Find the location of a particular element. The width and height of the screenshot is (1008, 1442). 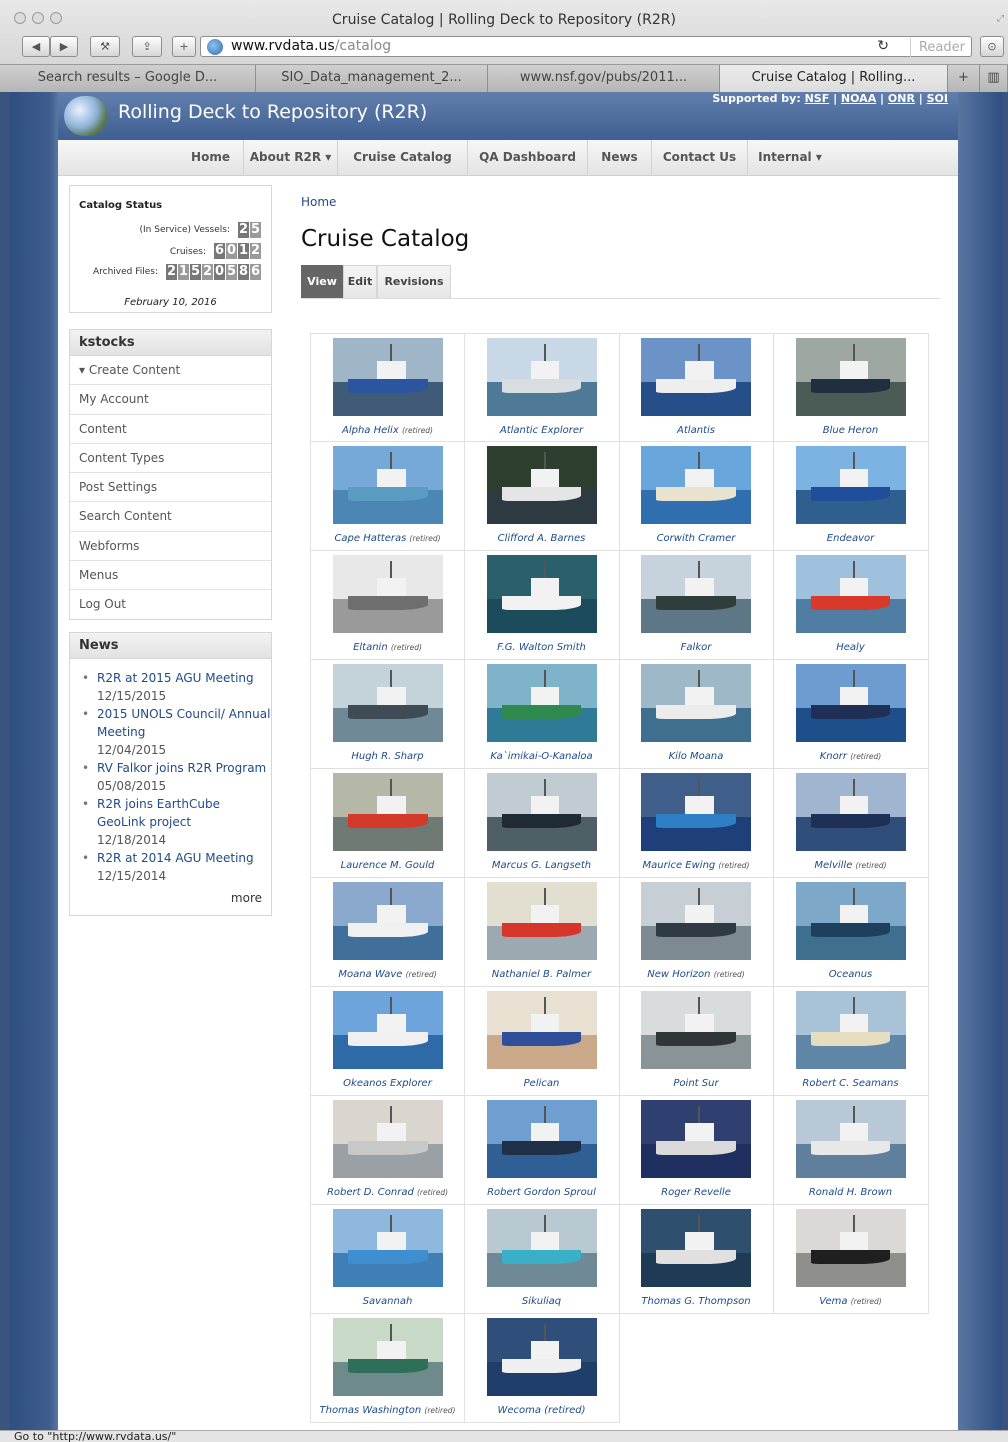

vessel-card: Wecoma (retired) is located at coordinates (542, 1368).